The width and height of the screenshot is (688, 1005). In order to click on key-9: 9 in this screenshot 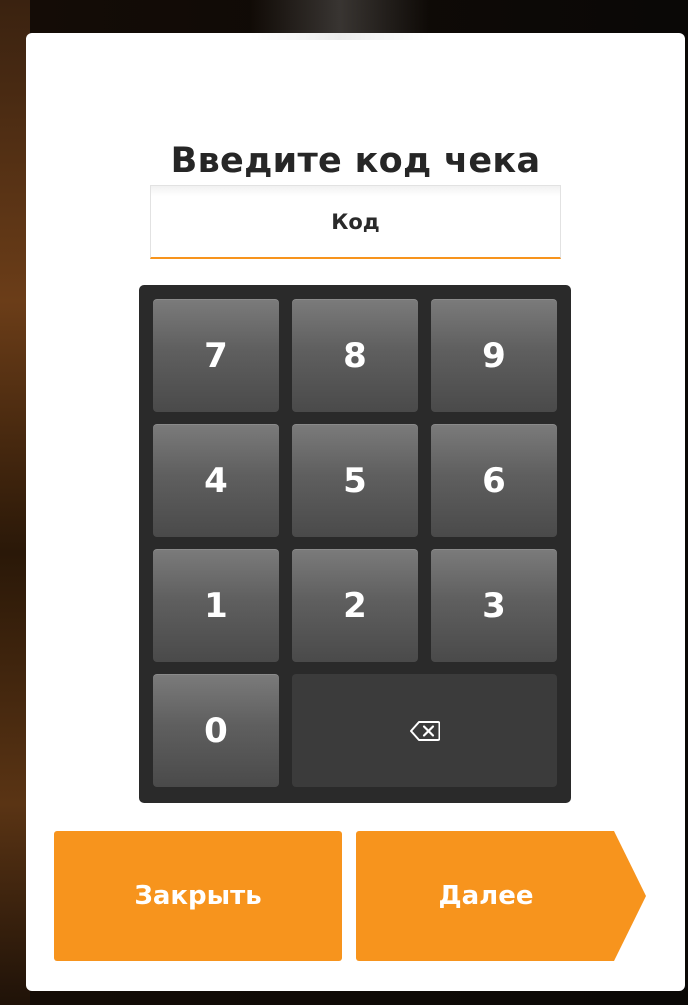, I will do `click(494, 355)`.